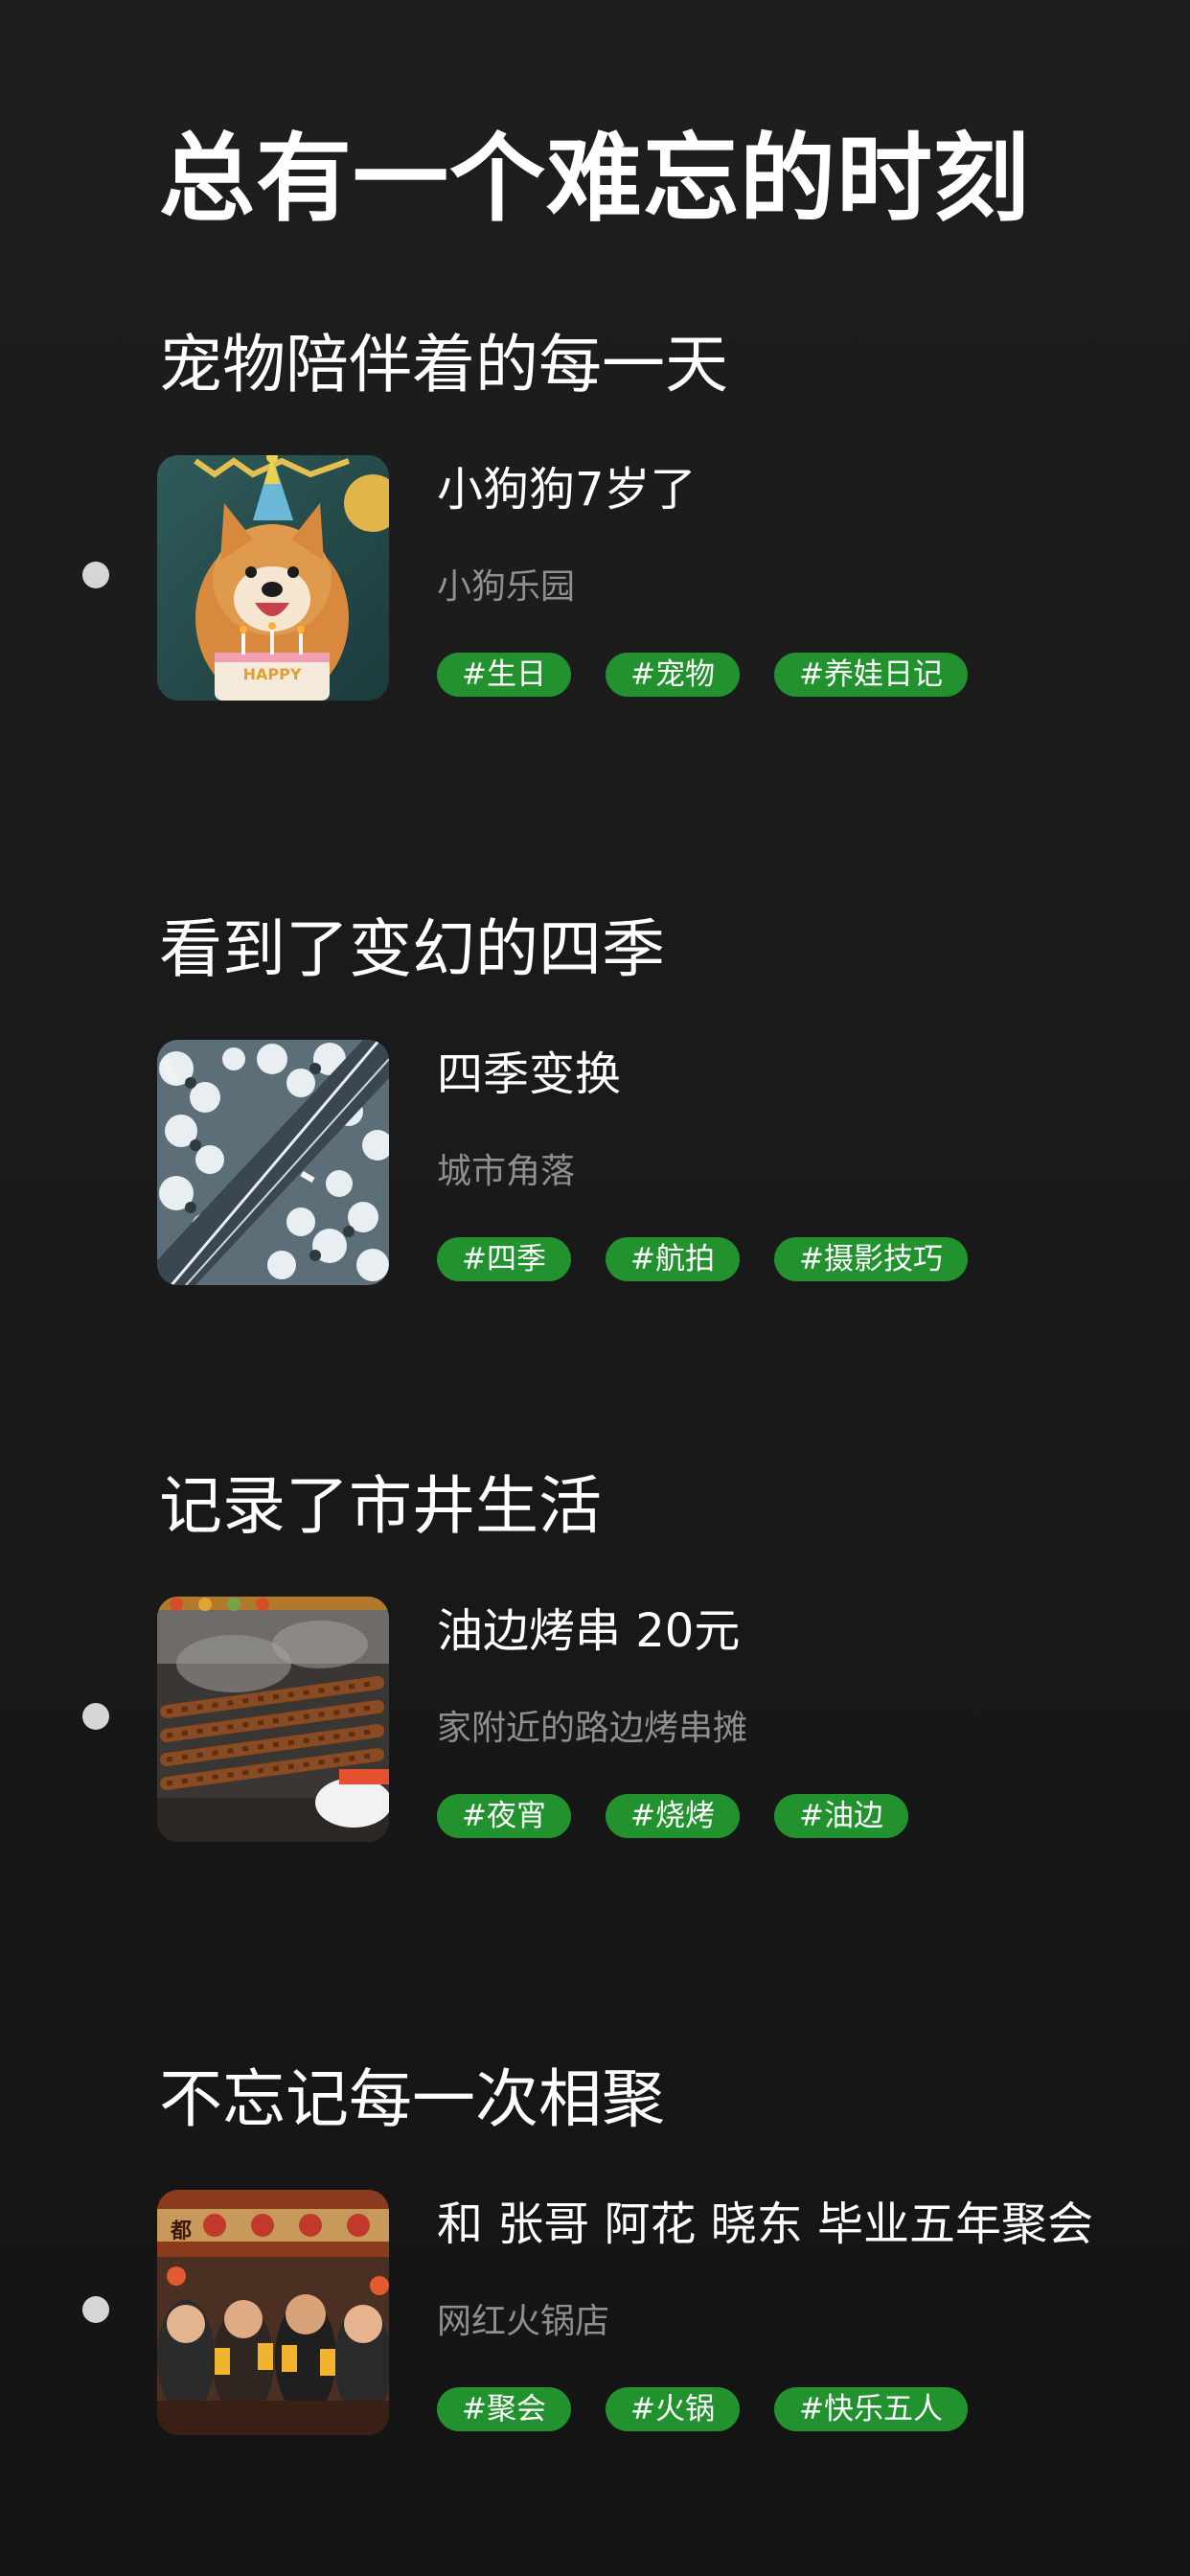 The height and width of the screenshot is (2576, 1190). I want to click on card-title: 四季变换, so click(529, 1074).